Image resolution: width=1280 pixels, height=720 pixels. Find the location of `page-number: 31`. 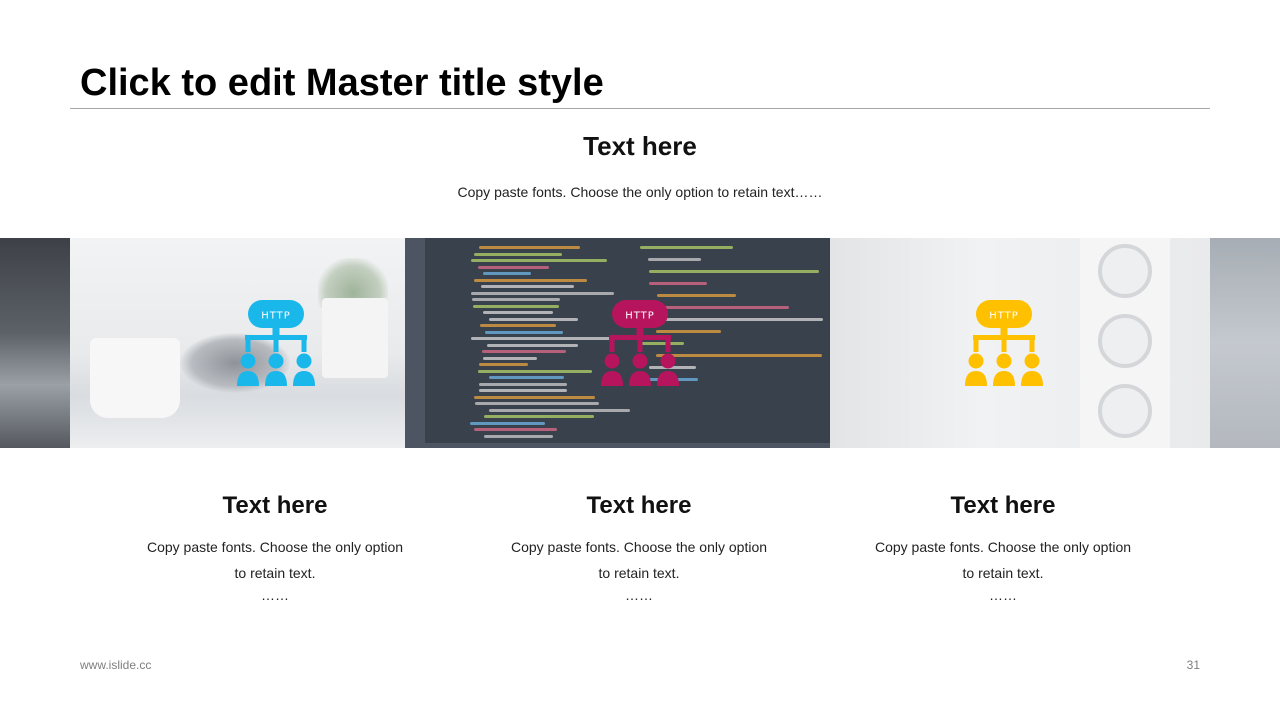

page-number: 31 is located at coordinates (1193, 665).